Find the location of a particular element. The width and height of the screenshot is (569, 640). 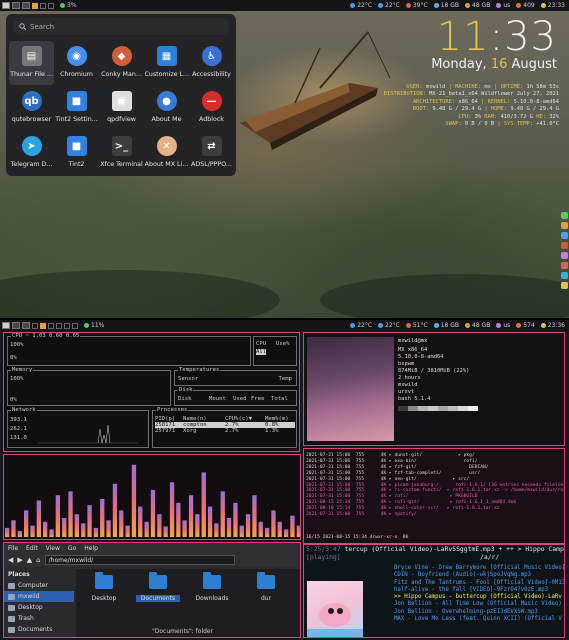

app-launcher-item: — Adblock is located at coordinates (211, 108).